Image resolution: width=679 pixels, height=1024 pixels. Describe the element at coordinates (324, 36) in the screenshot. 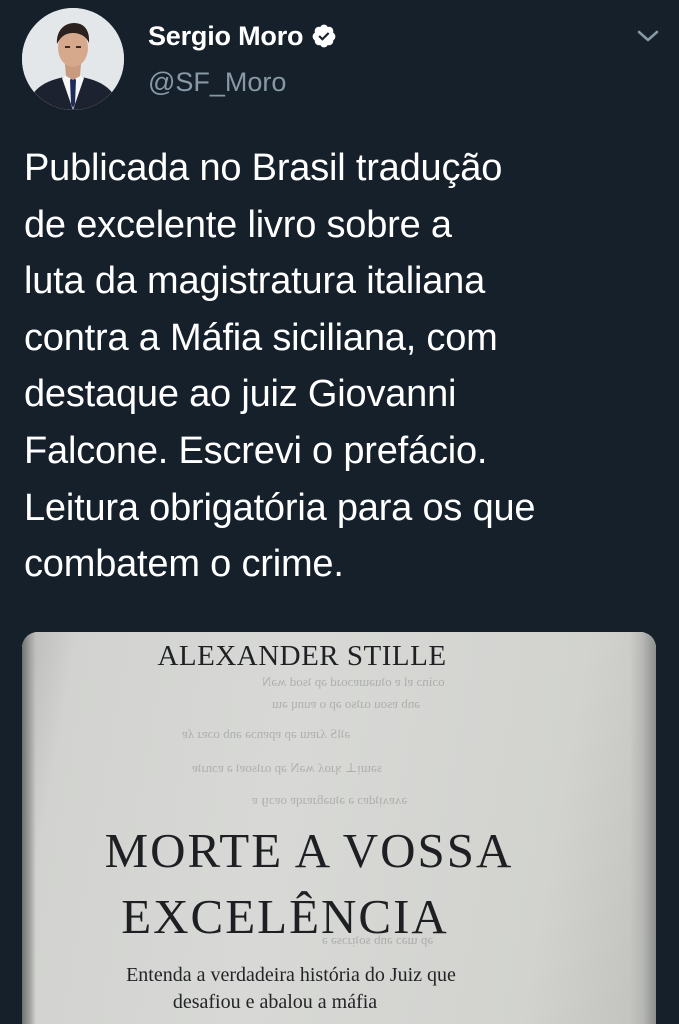

I see `verified-badge-icon` at that location.